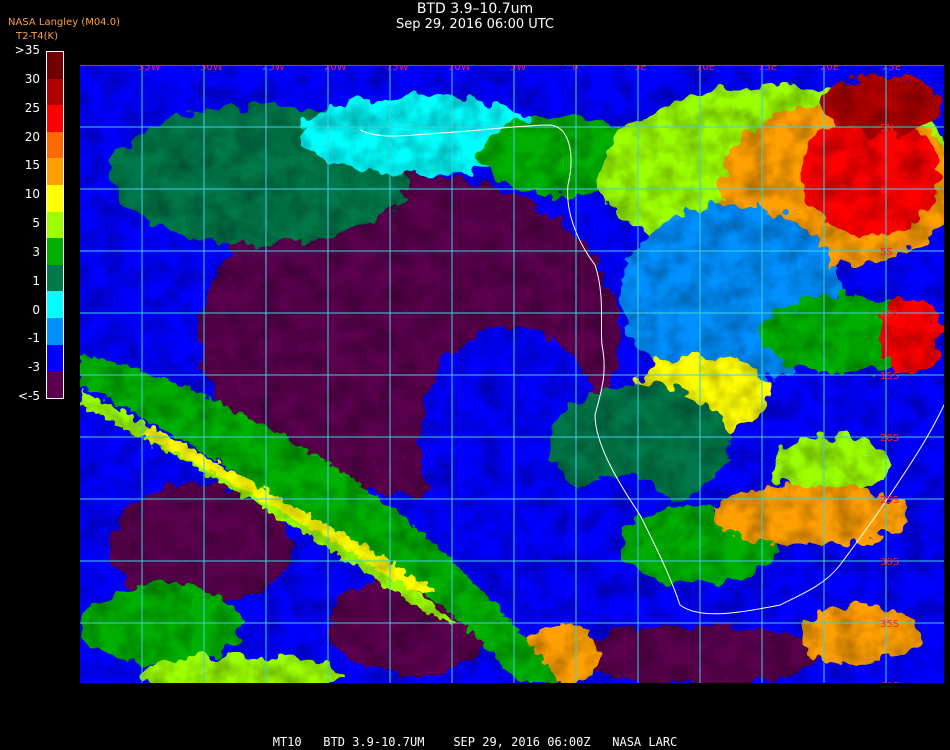 This screenshot has width=950, height=750. What do you see at coordinates (518, 69) in the screenshot?
I see `lon-label: 5W` at bounding box center [518, 69].